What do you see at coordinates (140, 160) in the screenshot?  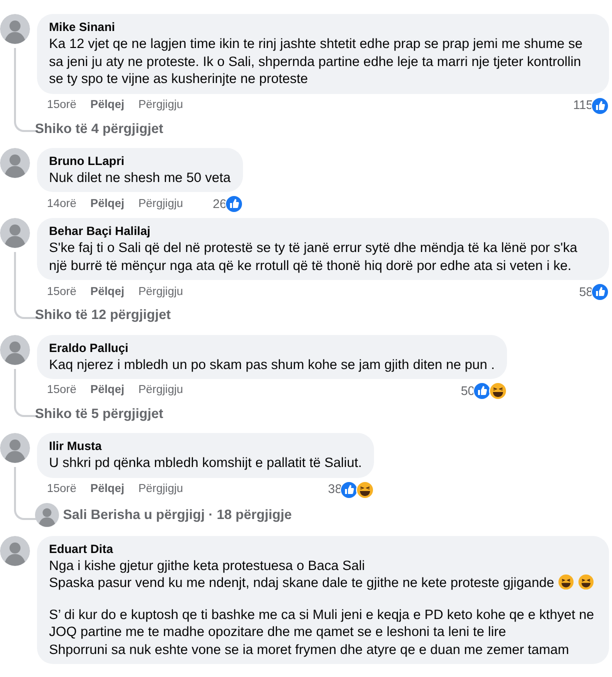 I see `author-name: Bruno LLapri` at bounding box center [140, 160].